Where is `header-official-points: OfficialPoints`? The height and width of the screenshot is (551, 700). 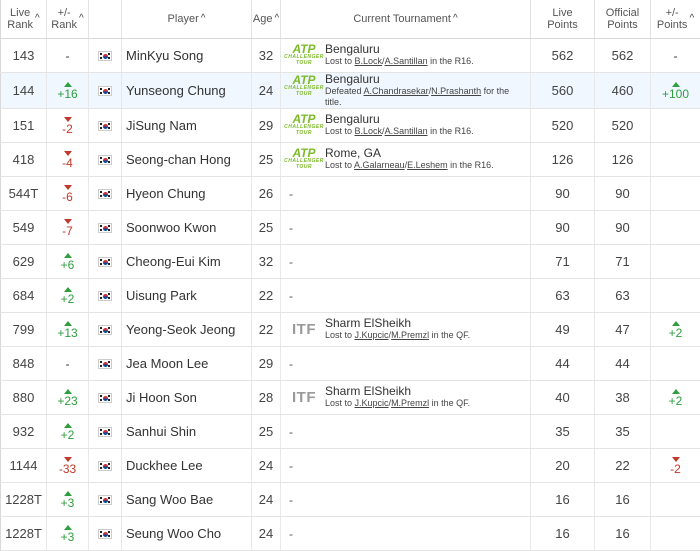 header-official-points: OfficialPoints is located at coordinates (623, 19).